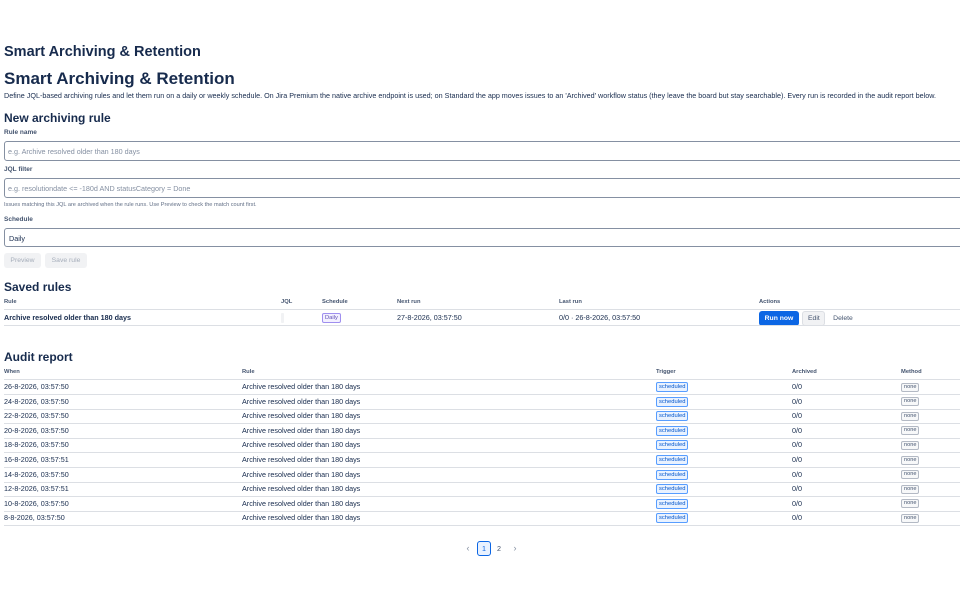 This screenshot has height=600, width=960. What do you see at coordinates (119, 78) in the screenshot?
I see `page-title: Smart Archiving & Retention` at bounding box center [119, 78].